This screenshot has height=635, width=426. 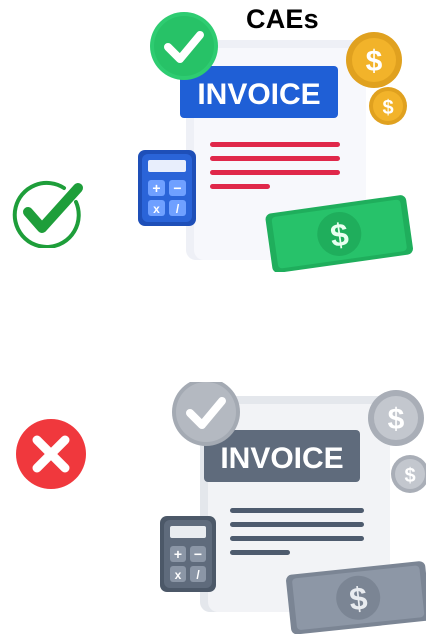 I want to click on check-badge-icon, so click(x=184, y=46).